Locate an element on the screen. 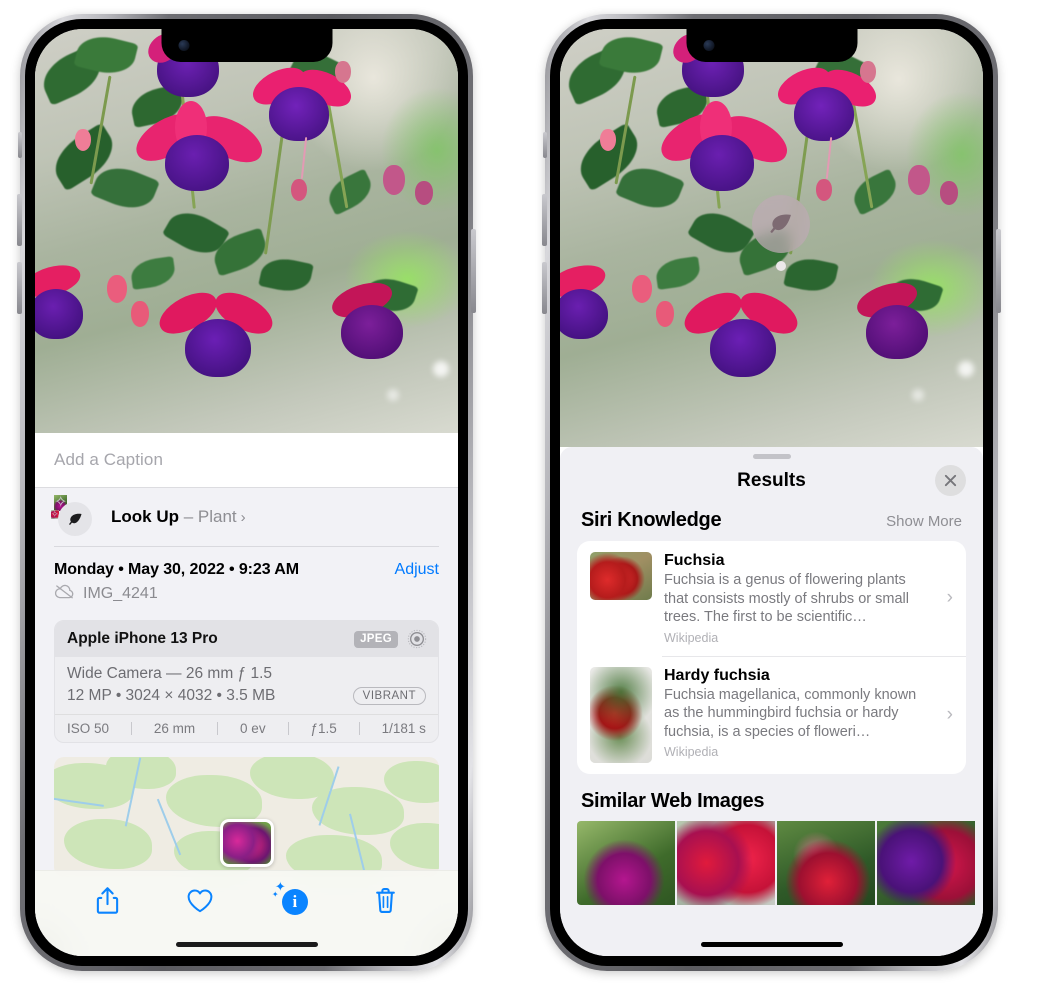 The image size is (1055, 985). style-badge: VIBRANT is located at coordinates (389, 696).